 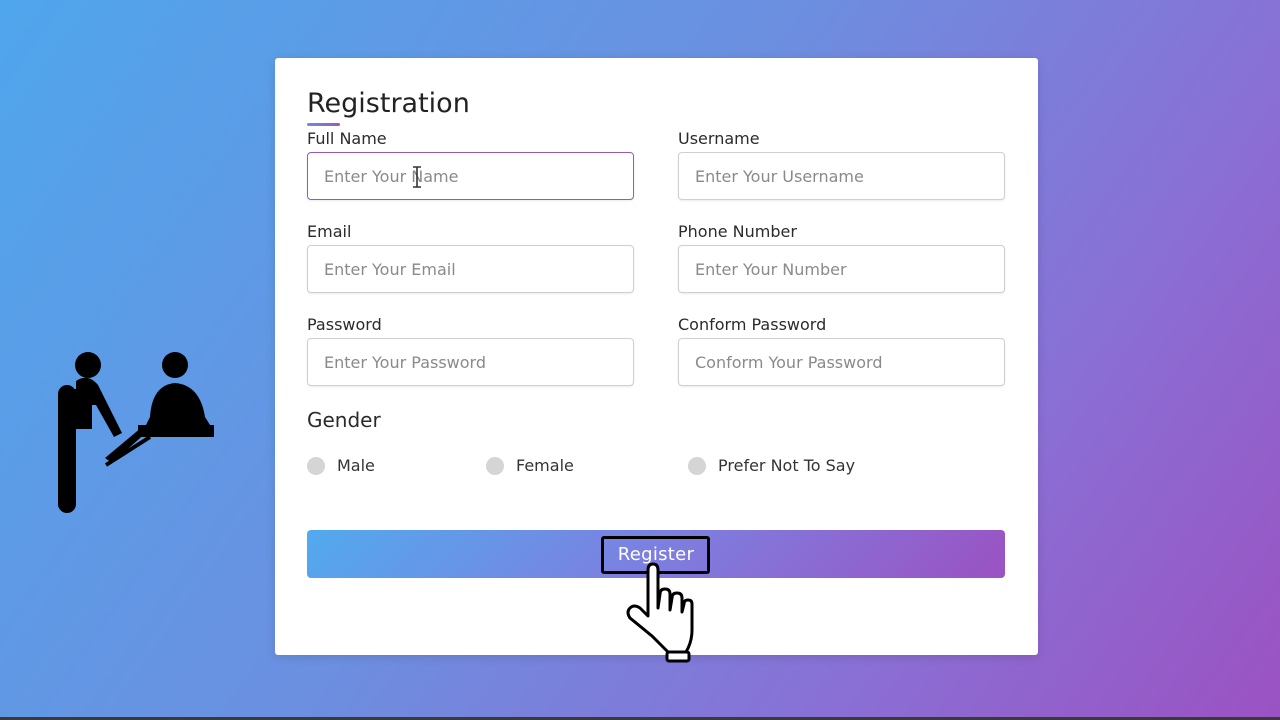 I want to click on phone-field: Phone Number, so click(x=841, y=257).